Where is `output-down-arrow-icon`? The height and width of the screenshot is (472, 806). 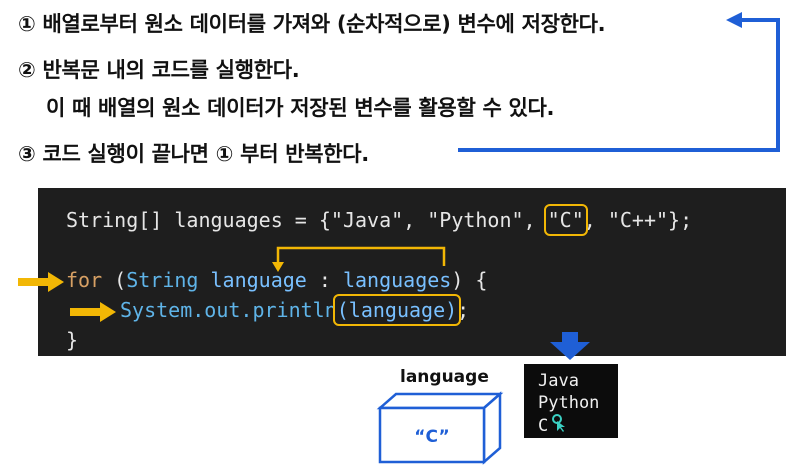
output-down-arrow-icon is located at coordinates (570, 346).